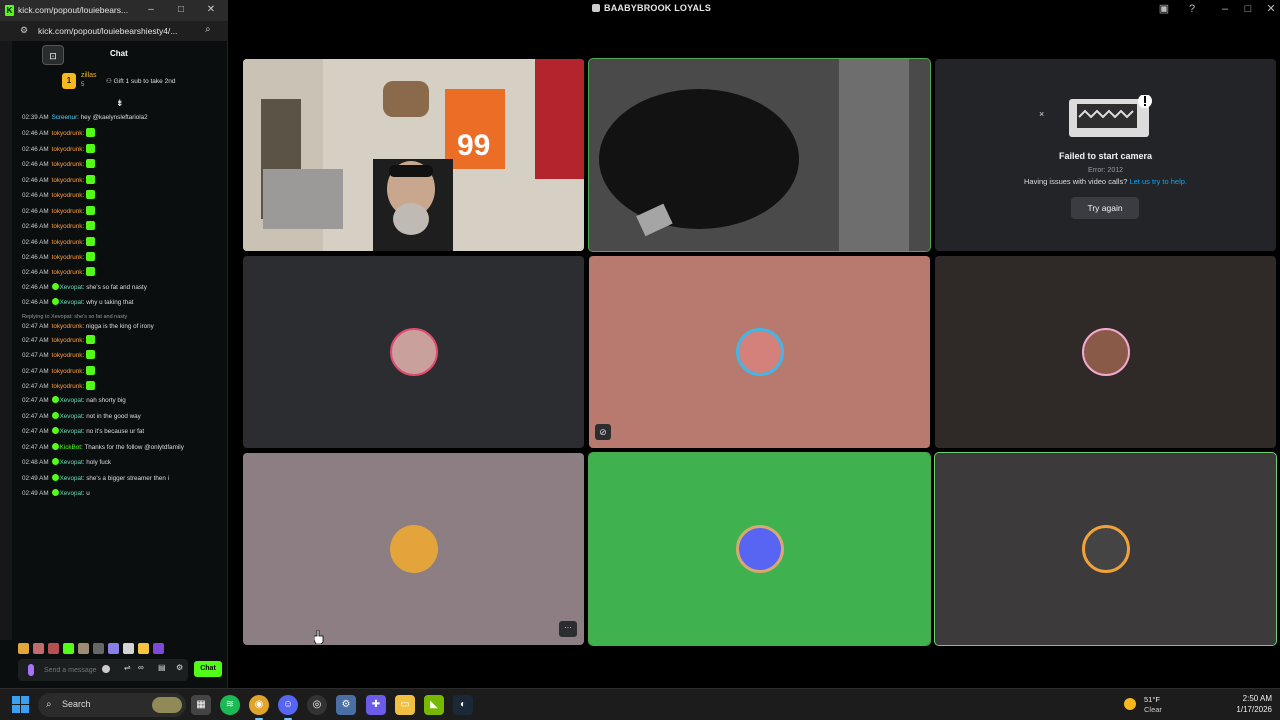 Image resolution: width=1280 pixels, height=720 pixels. Describe the element at coordinates (127, 478) in the screenshot. I see `message-text: she's a bigger streamer then i` at that location.